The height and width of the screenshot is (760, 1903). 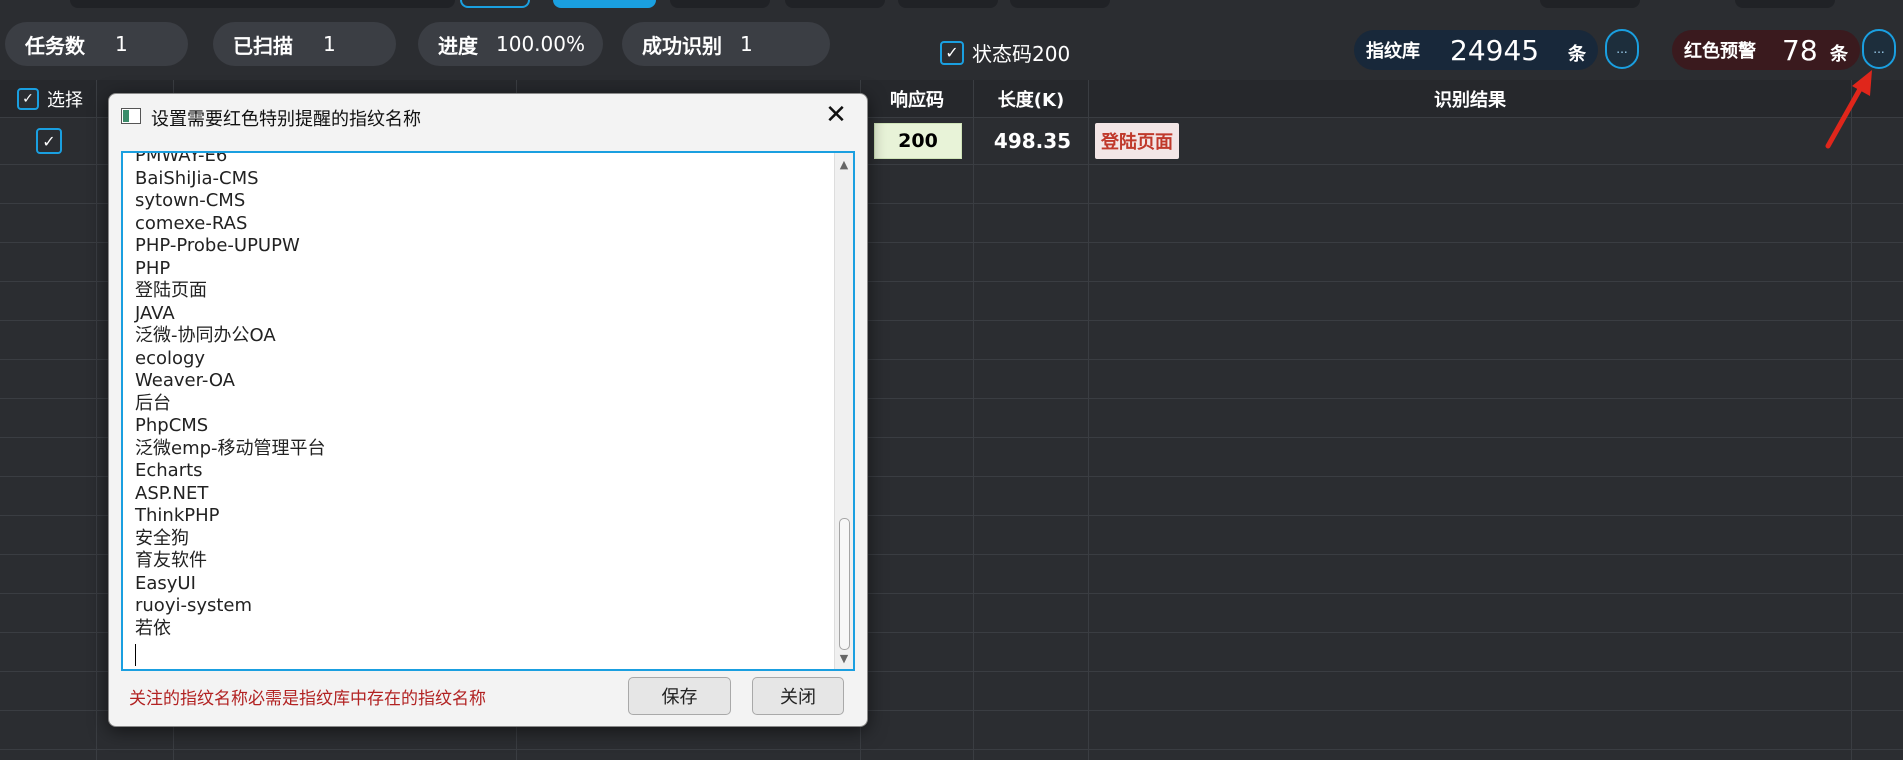 I want to click on close-icon: ✕, so click(x=836, y=115).